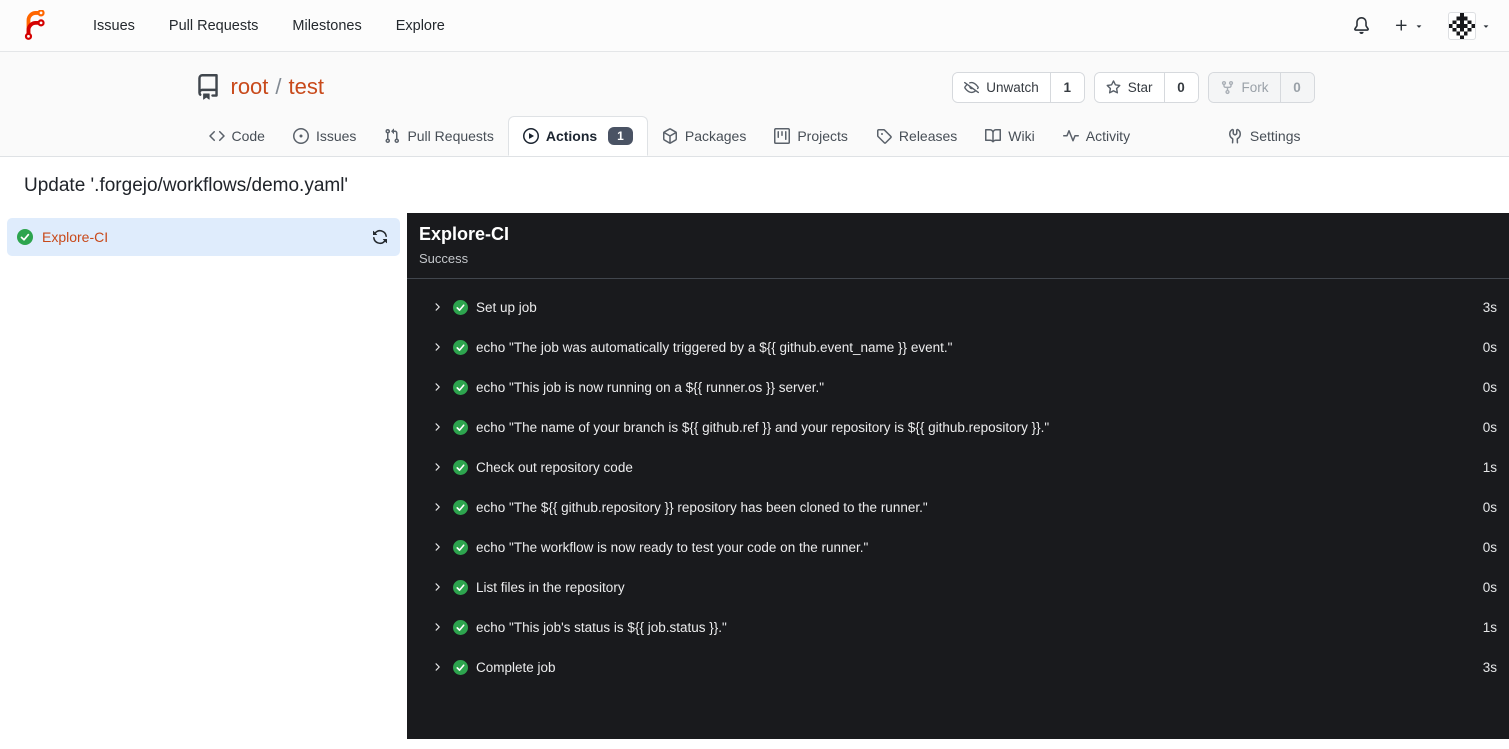  What do you see at coordinates (300, 136) in the screenshot?
I see `issue-icon` at bounding box center [300, 136].